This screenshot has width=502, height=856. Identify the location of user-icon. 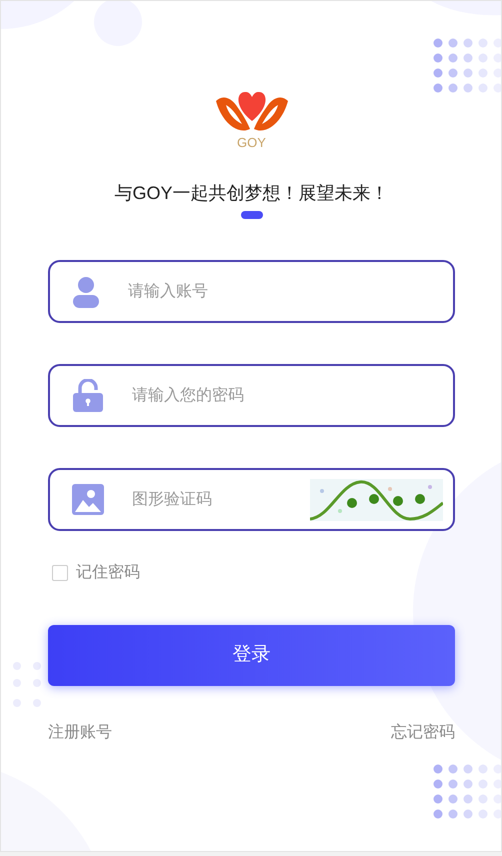
(86, 292).